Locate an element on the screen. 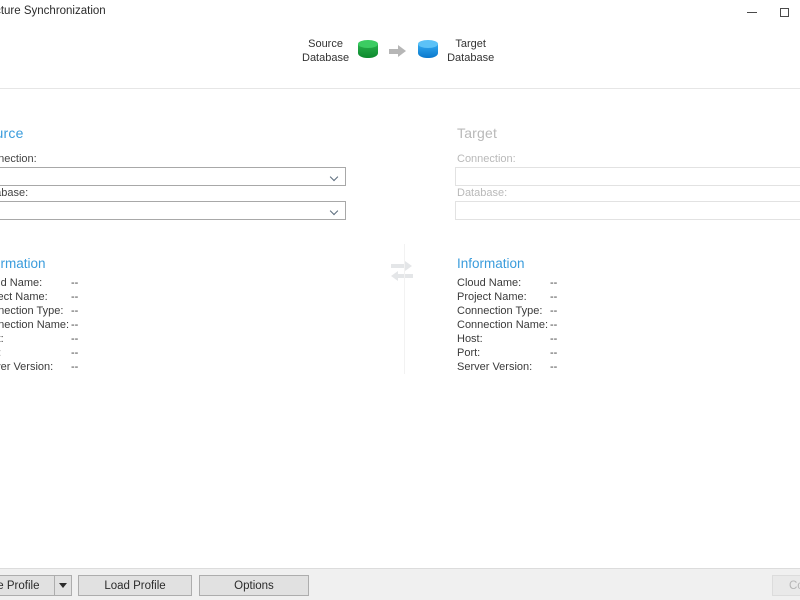  source-database-caption: Source Database is located at coordinates (325, 51).